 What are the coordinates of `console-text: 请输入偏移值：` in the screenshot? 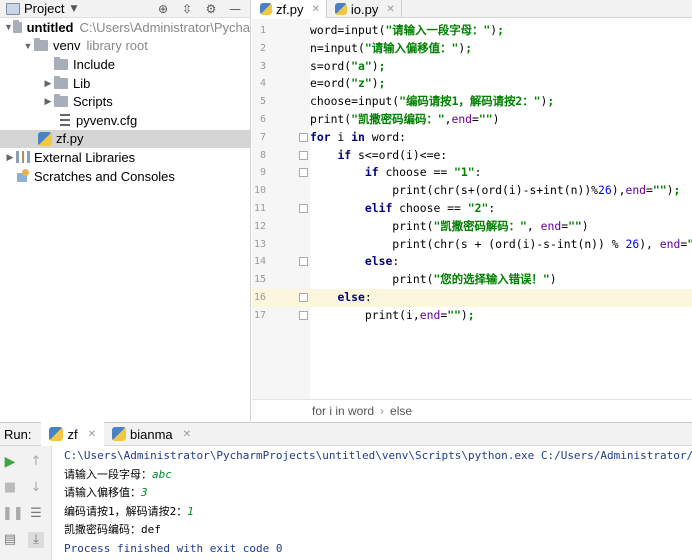 It's located at (102, 492).